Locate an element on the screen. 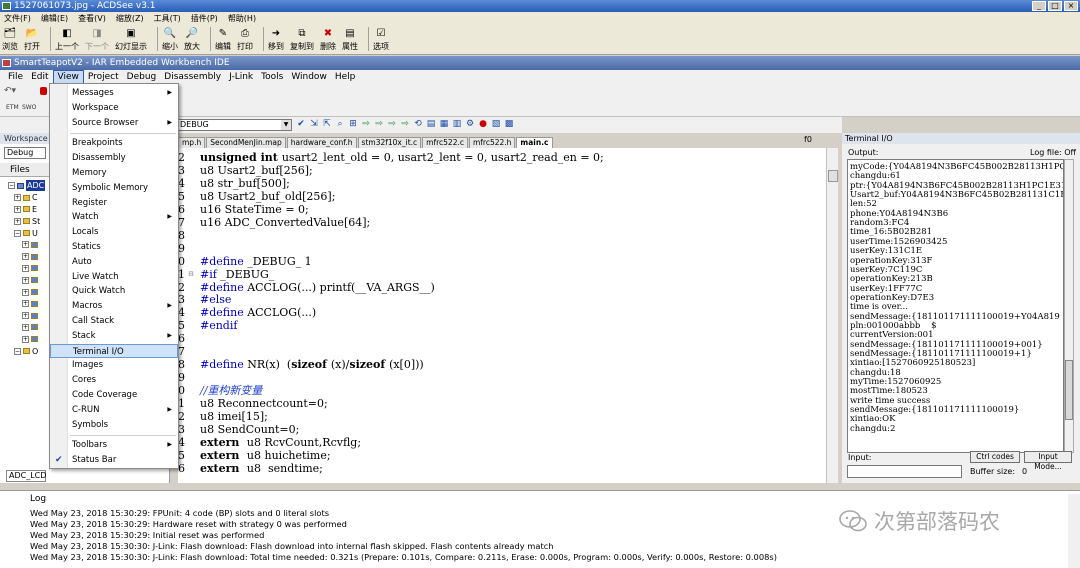 The height and width of the screenshot is (568, 1080). properties-button: ▤ 属性 is located at coordinates (350, 40).